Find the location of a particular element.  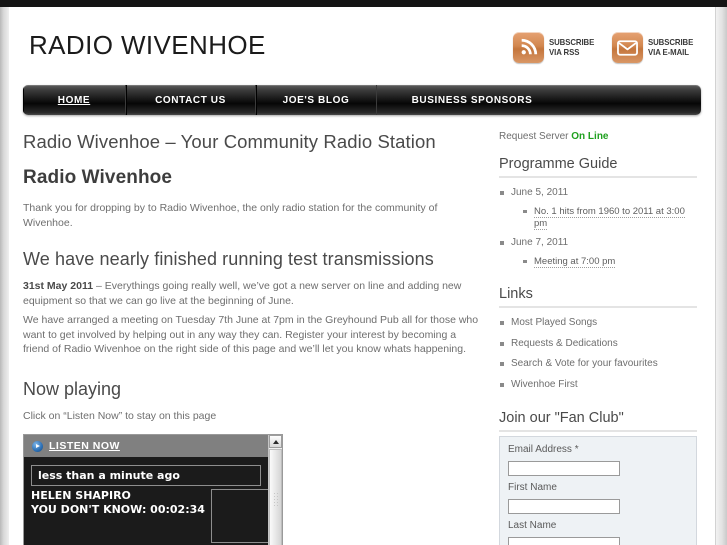

track-title-and-duration: YOU DON'T KNOW: 00:02:34 is located at coordinates (118, 509).